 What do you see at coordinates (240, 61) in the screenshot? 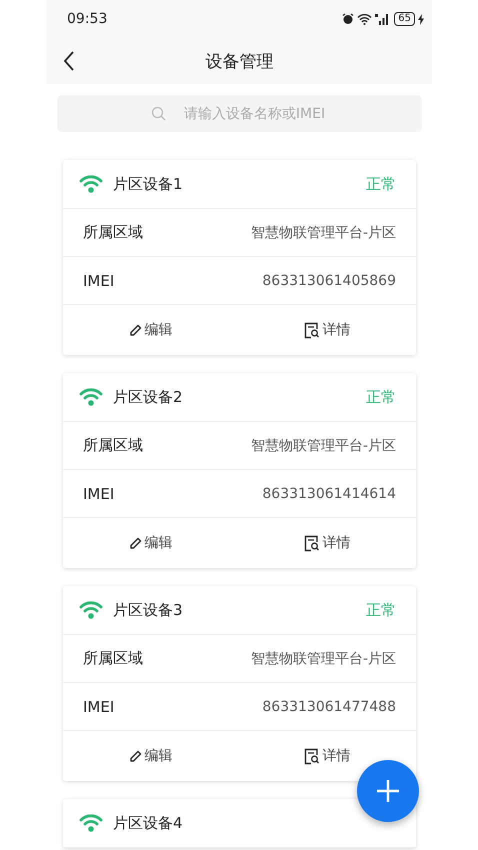
I see `page-title: 设备管理` at bounding box center [240, 61].